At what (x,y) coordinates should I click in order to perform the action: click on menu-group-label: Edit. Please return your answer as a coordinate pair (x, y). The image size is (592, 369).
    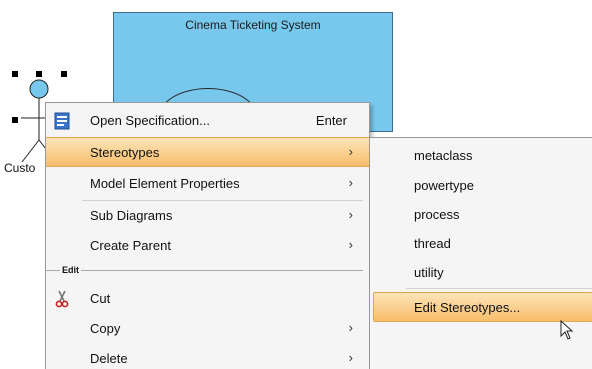
    Looking at the image, I should click on (70, 270).